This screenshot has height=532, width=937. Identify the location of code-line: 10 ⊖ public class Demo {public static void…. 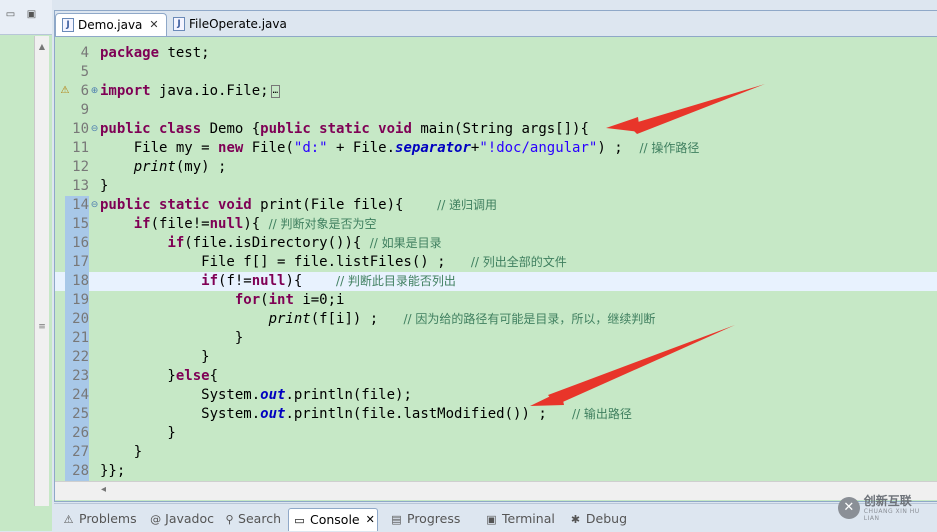
(496, 129).